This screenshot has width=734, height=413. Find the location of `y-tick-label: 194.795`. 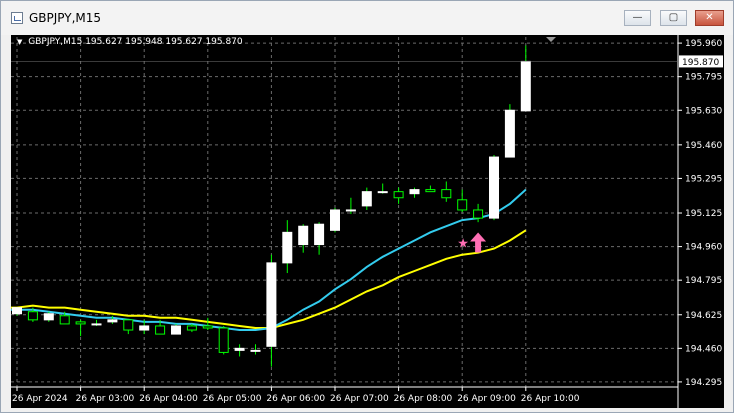

y-tick-label: 194.795 is located at coordinates (703, 281).